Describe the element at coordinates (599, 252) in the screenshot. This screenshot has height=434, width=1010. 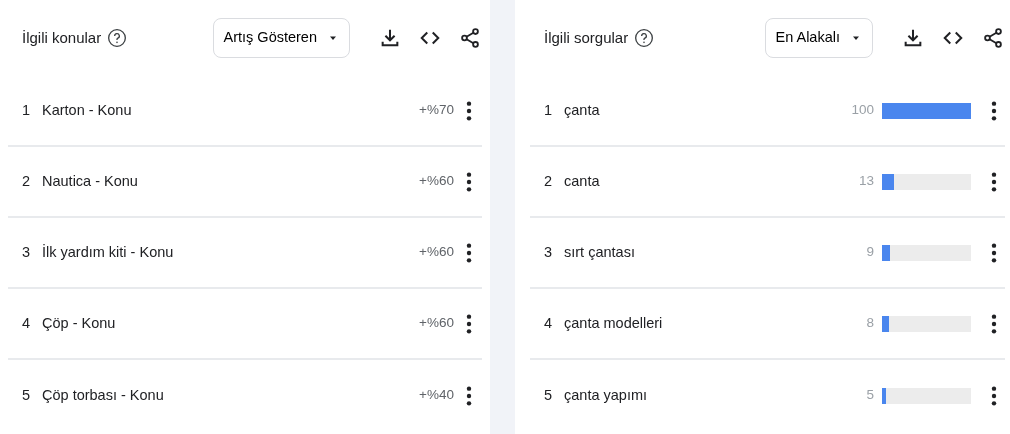
I see `item-label: sırt çantası` at that location.